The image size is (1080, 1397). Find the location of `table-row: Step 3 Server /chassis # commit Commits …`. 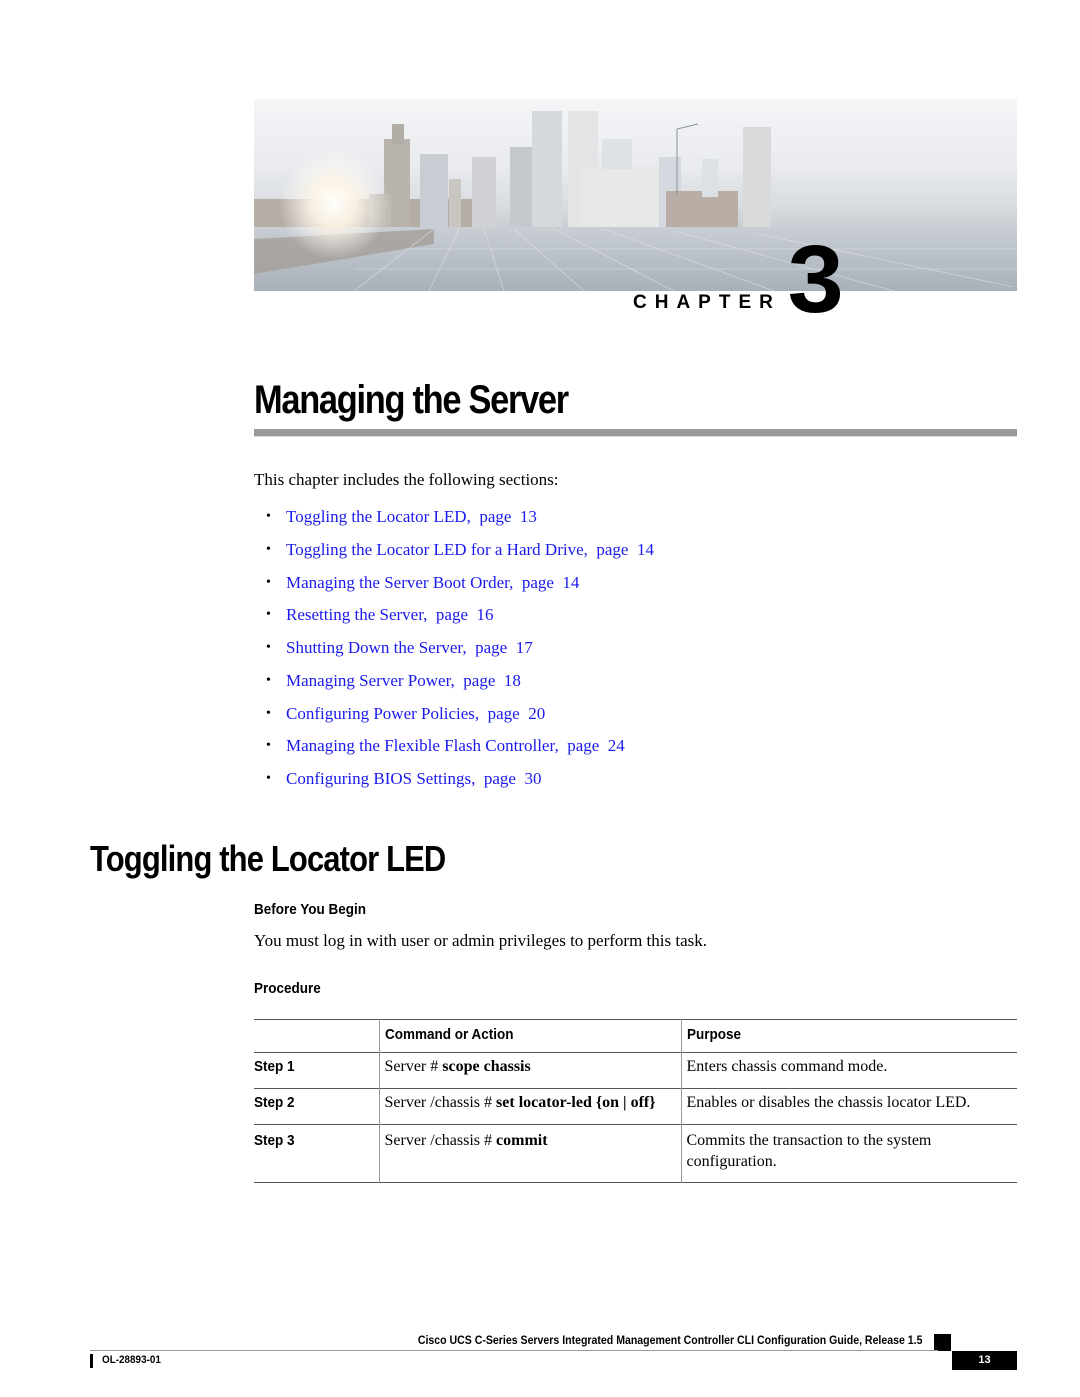

table-row: Step 3 Server /chassis # commit Commits … is located at coordinates (635, 1153).